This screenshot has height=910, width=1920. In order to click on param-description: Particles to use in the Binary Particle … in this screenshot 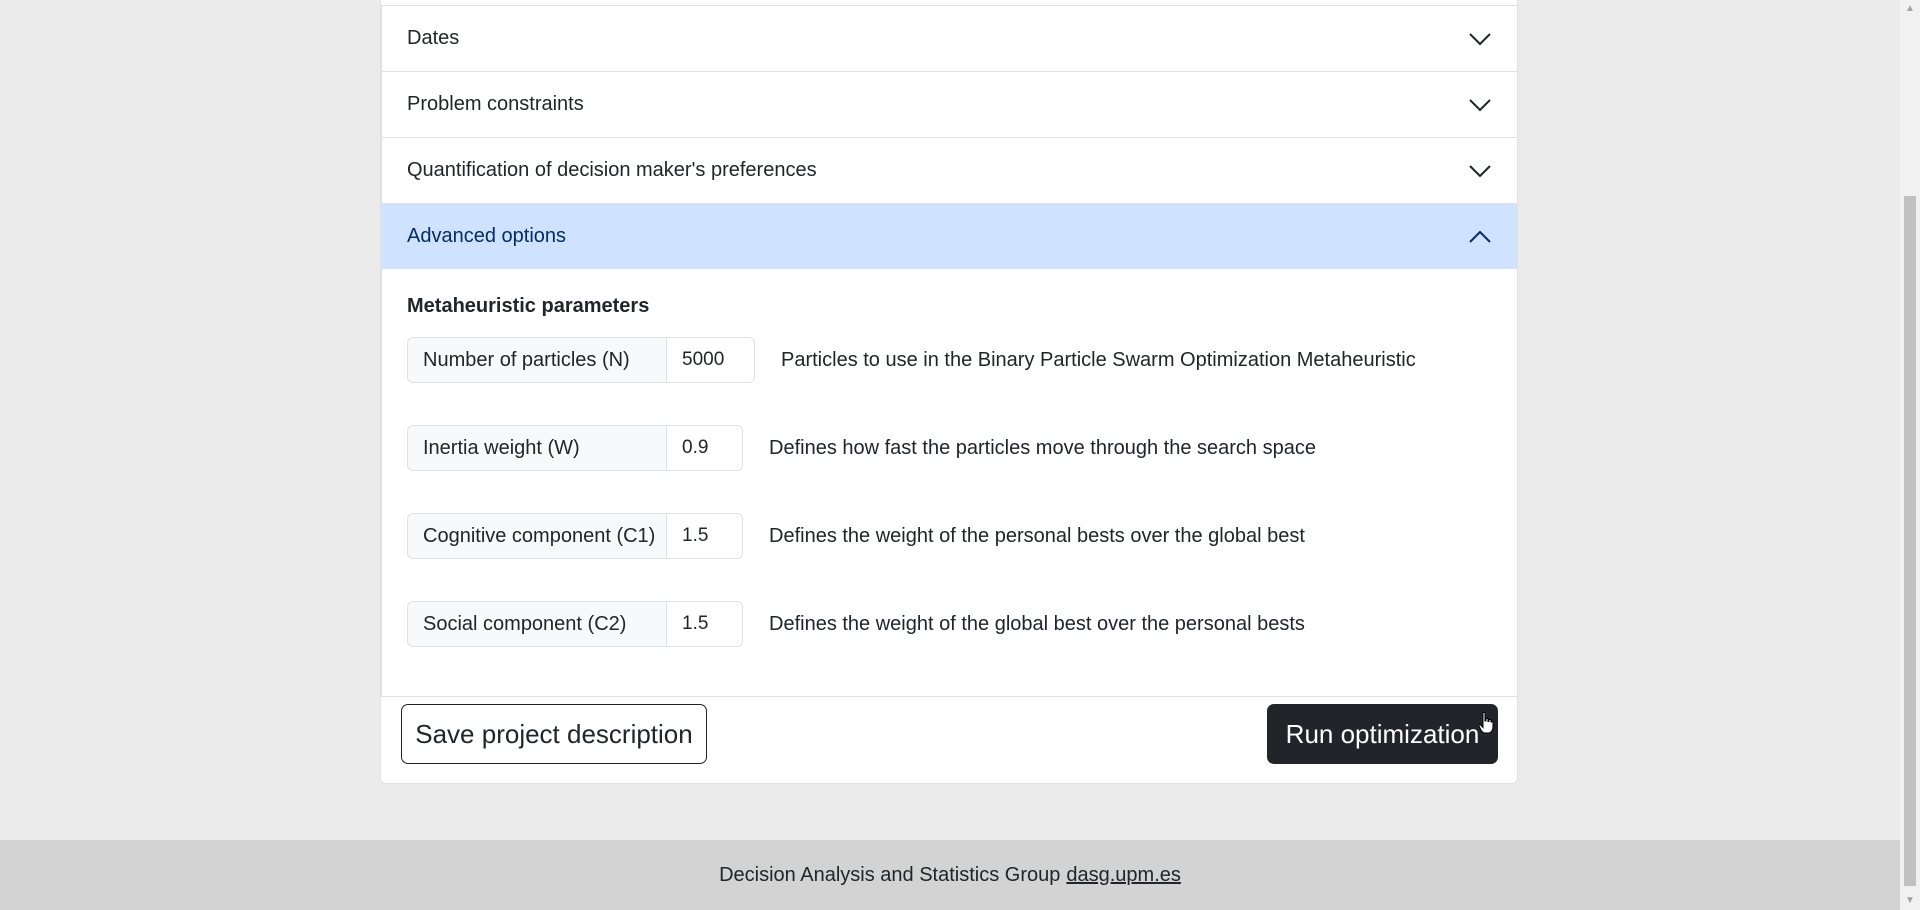, I will do `click(1098, 359)`.